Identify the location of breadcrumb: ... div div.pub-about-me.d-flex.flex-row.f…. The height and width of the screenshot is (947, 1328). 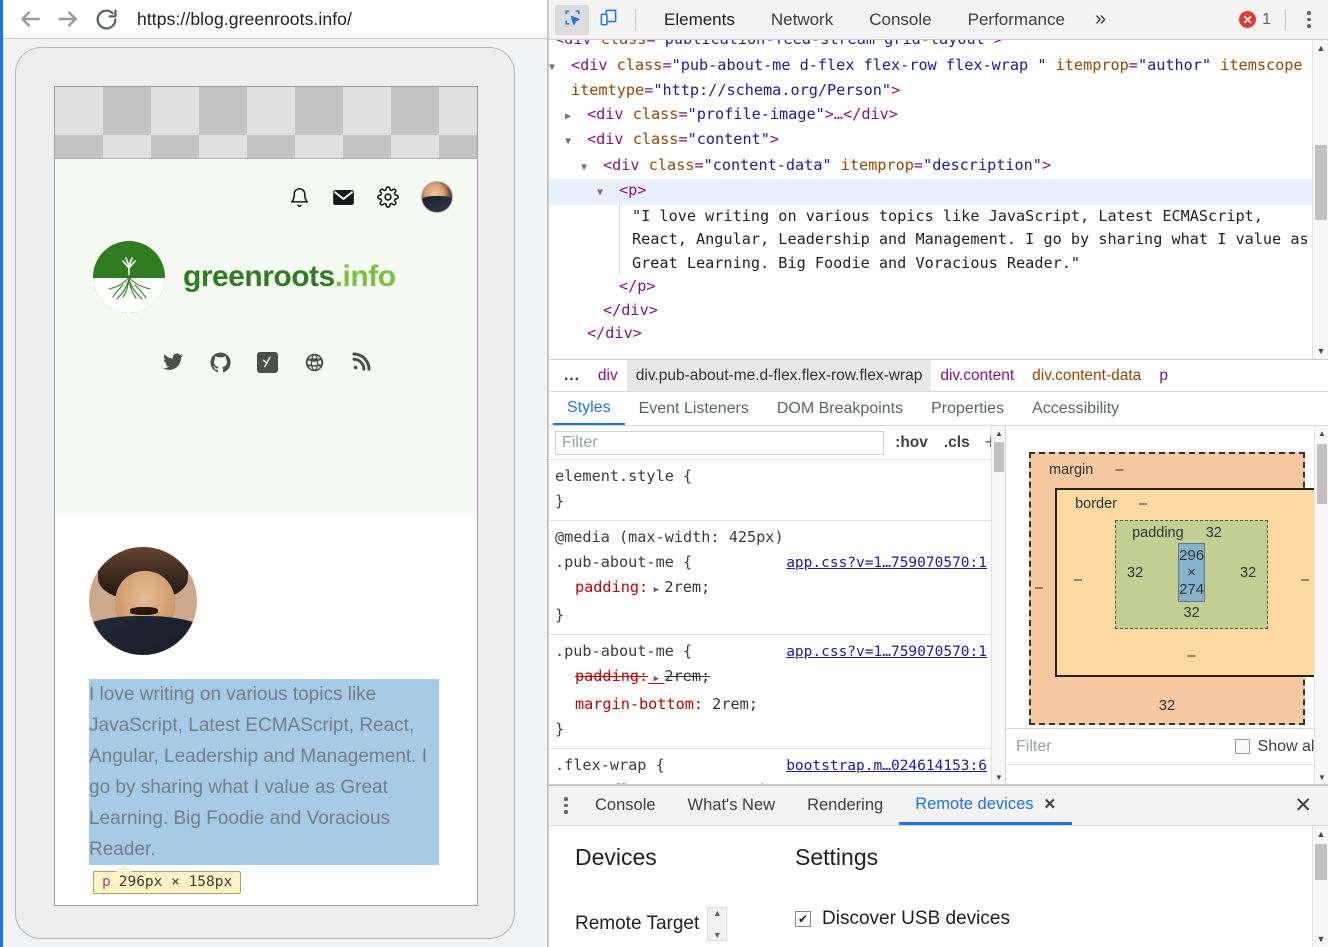
(938, 376).